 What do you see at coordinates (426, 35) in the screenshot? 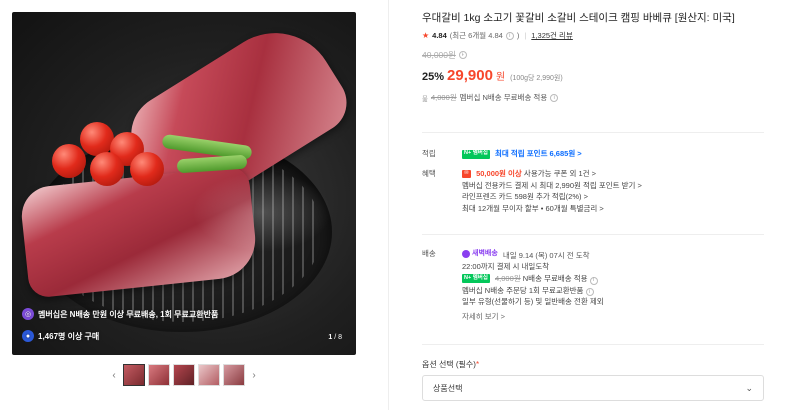
I see `star-icon: ★` at bounding box center [426, 35].